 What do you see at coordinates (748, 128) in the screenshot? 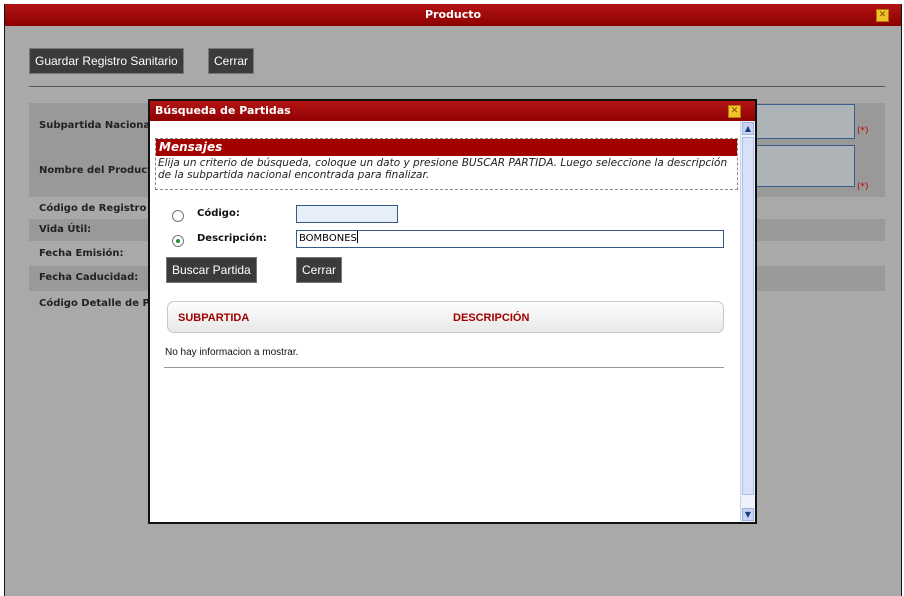
I see `chevron-up-icon: ▲` at bounding box center [748, 128].